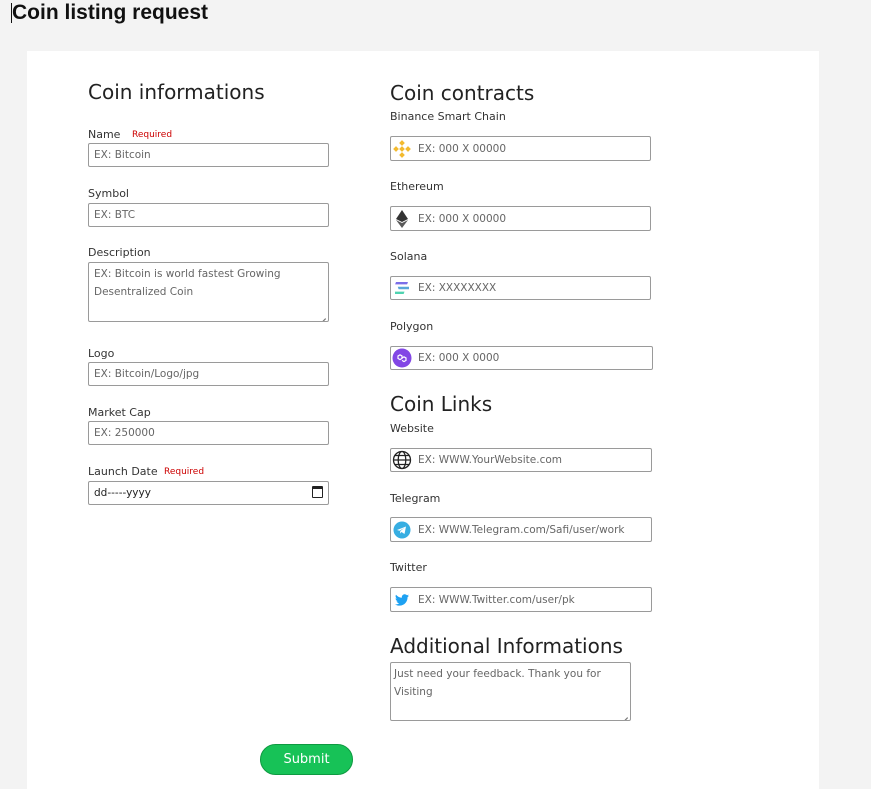 The height and width of the screenshot is (789, 871). Describe the element at coordinates (415, 498) in the screenshot. I see `telegram-label: Telegram` at that location.